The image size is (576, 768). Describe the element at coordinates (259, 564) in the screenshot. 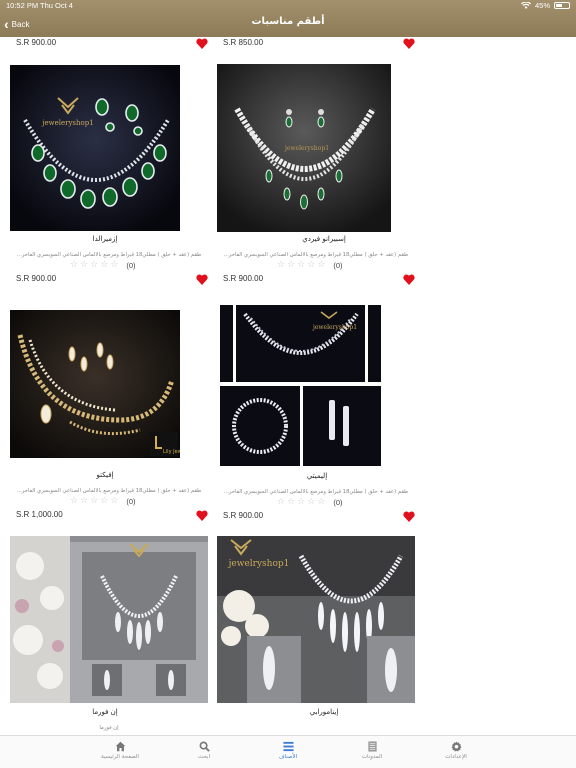

I see `svg-text: jewelryshop1` at that location.